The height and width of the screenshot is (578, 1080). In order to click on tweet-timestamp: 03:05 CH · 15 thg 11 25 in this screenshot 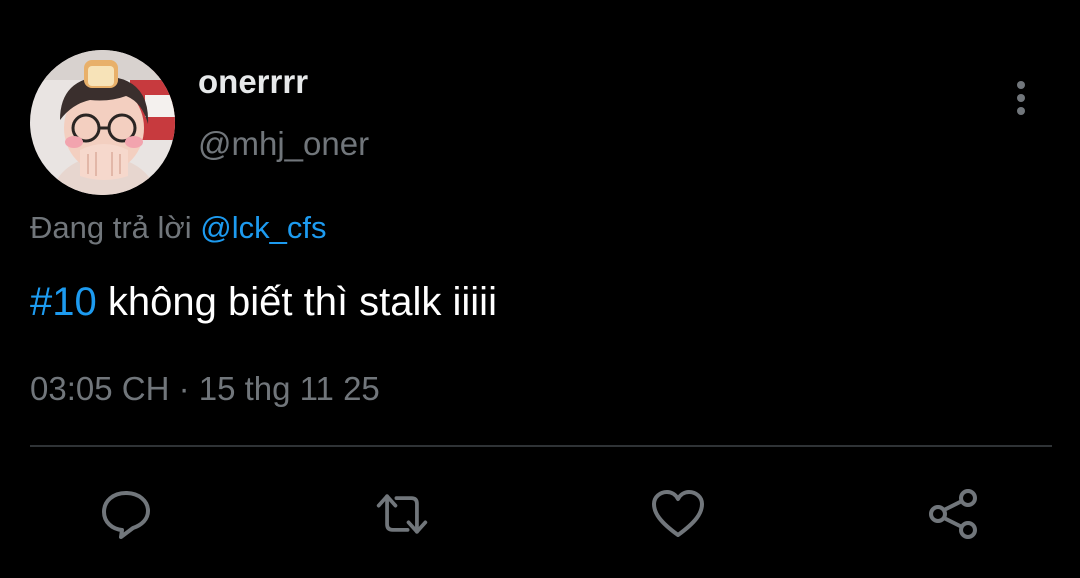, I will do `click(205, 389)`.